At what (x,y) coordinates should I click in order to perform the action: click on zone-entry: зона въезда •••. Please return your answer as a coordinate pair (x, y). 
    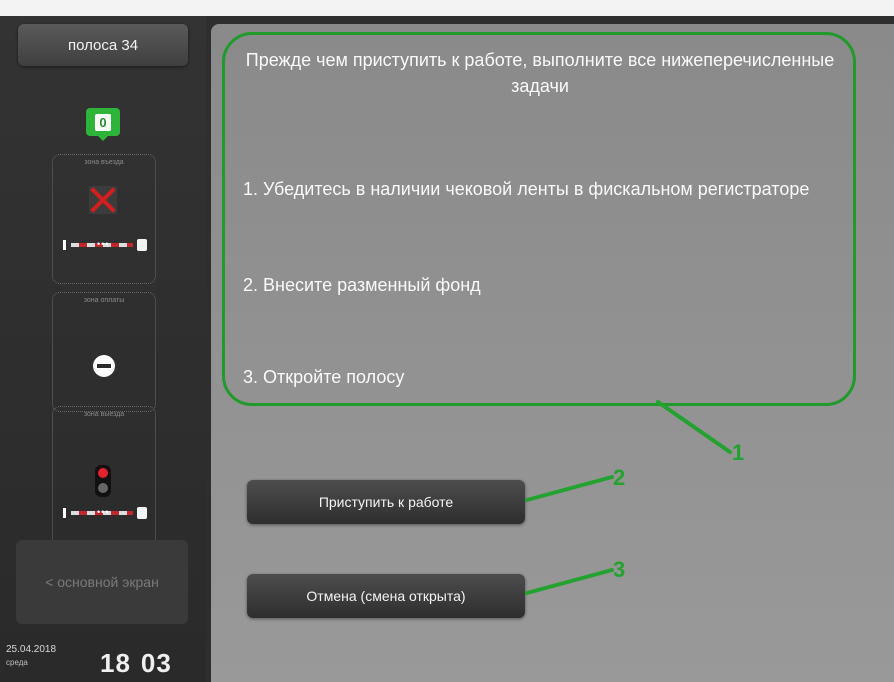
    Looking at the image, I should click on (104, 219).